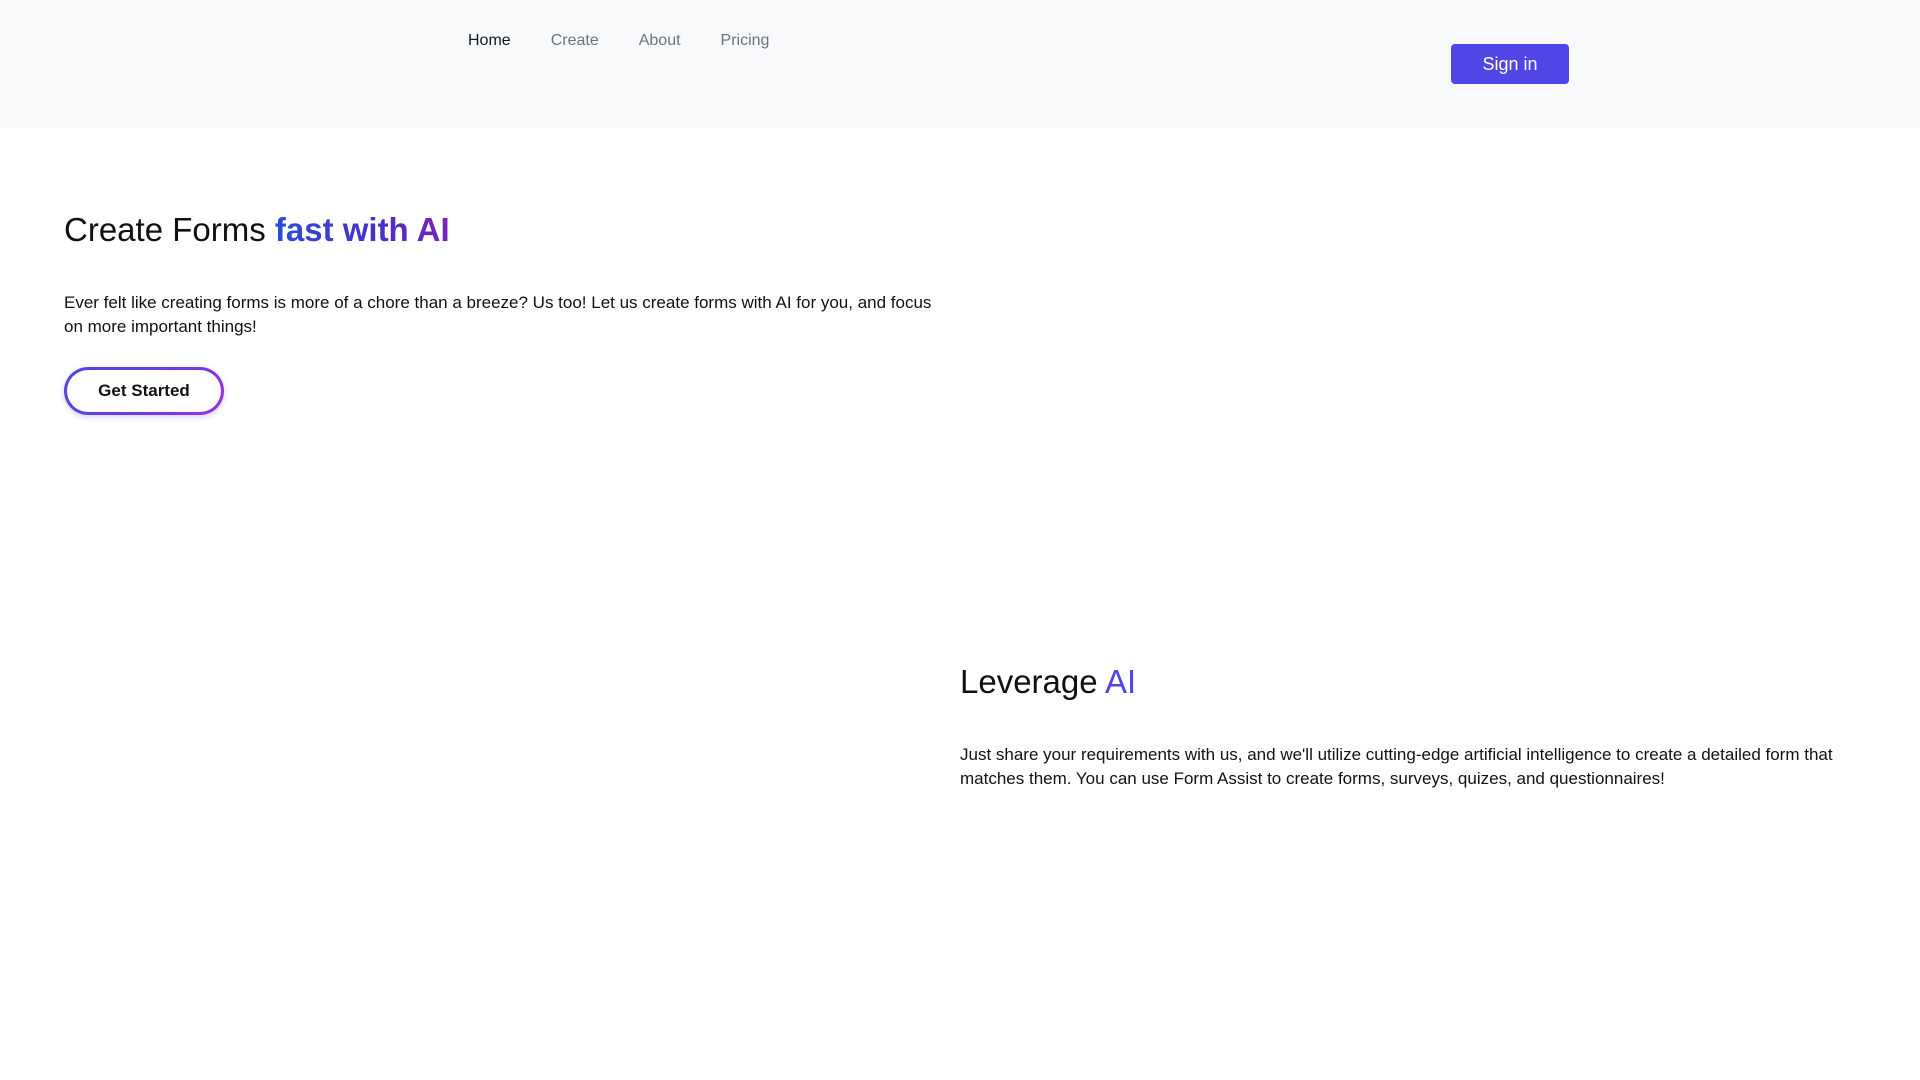 This screenshot has width=1920, height=1080. What do you see at coordinates (575, 41) in the screenshot?
I see `nav-create-link: Create` at bounding box center [575, 41].